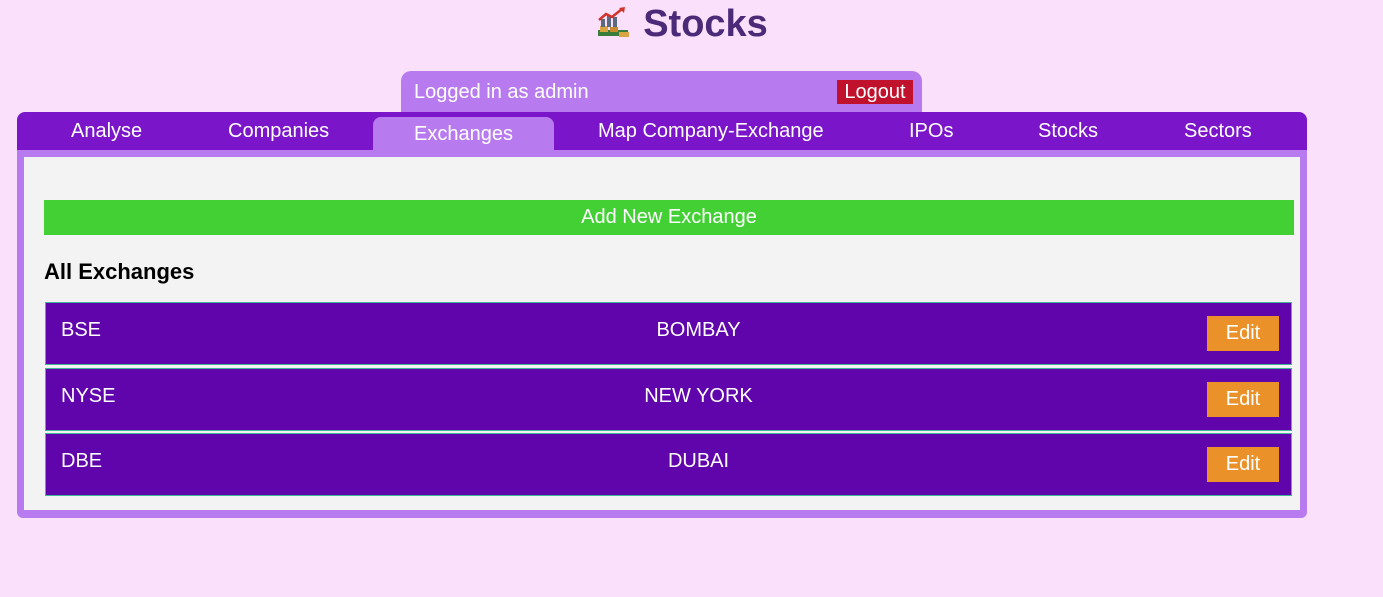  What do you see at coordinates (1218, 131) in the screenshot?
I see `tab-sectors: Sectors` at bounding box center [1218, 131].